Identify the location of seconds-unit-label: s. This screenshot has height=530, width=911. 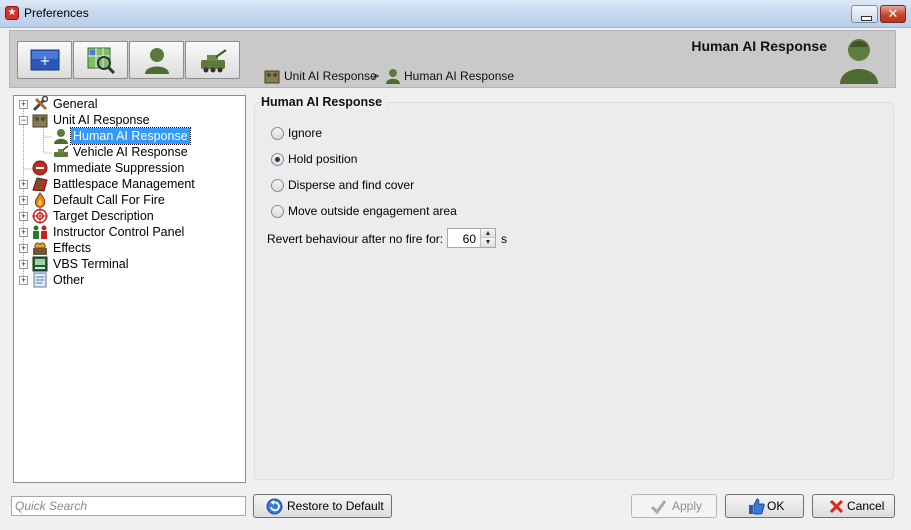
(504, 239).